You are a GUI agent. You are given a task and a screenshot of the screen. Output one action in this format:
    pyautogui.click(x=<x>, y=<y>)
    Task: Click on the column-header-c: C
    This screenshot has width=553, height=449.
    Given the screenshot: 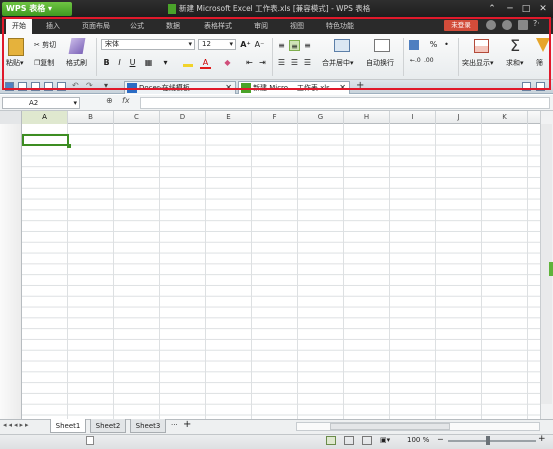 What is the action you would take?
    pyautogui.click(x=137, y=117)
    